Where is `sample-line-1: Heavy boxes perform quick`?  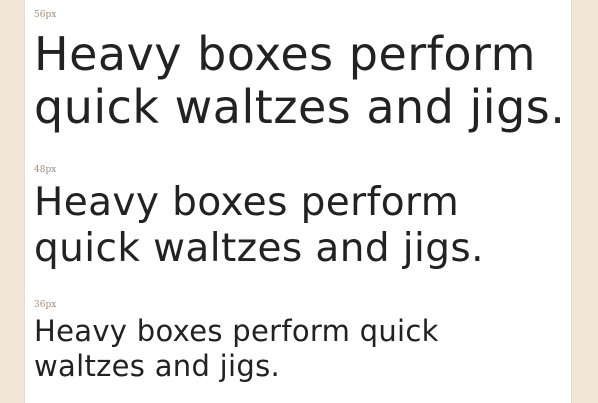 sample-line-1: Heavy boxes perform quick is located at coordinates (236, 331).